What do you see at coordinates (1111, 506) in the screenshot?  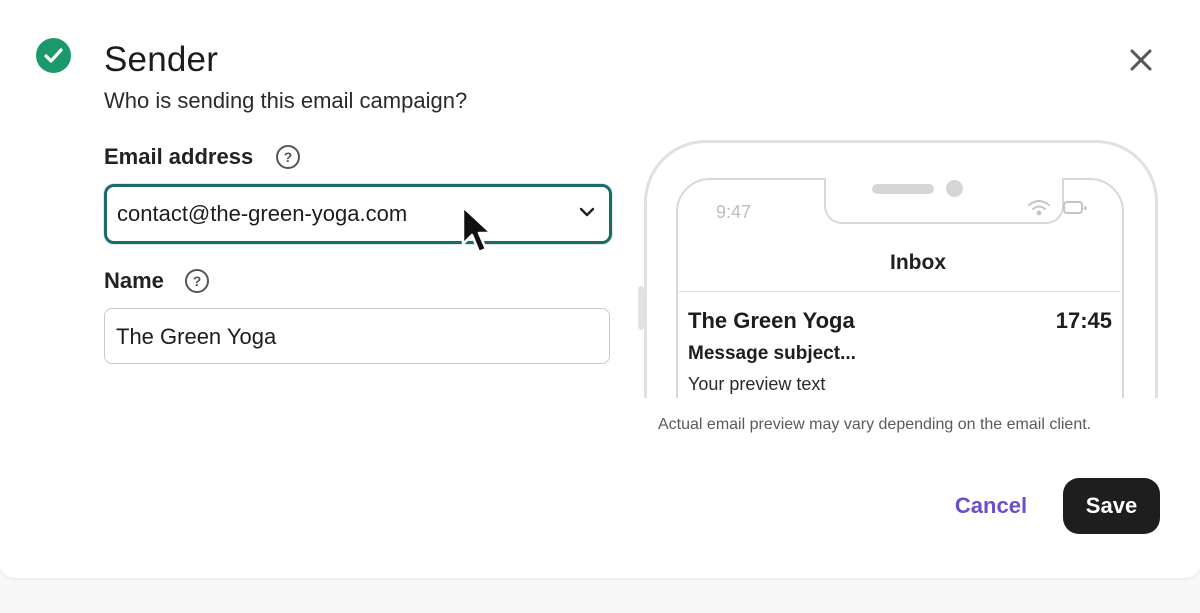 I see `save-button: Save` at bounding box center [1111, 506].